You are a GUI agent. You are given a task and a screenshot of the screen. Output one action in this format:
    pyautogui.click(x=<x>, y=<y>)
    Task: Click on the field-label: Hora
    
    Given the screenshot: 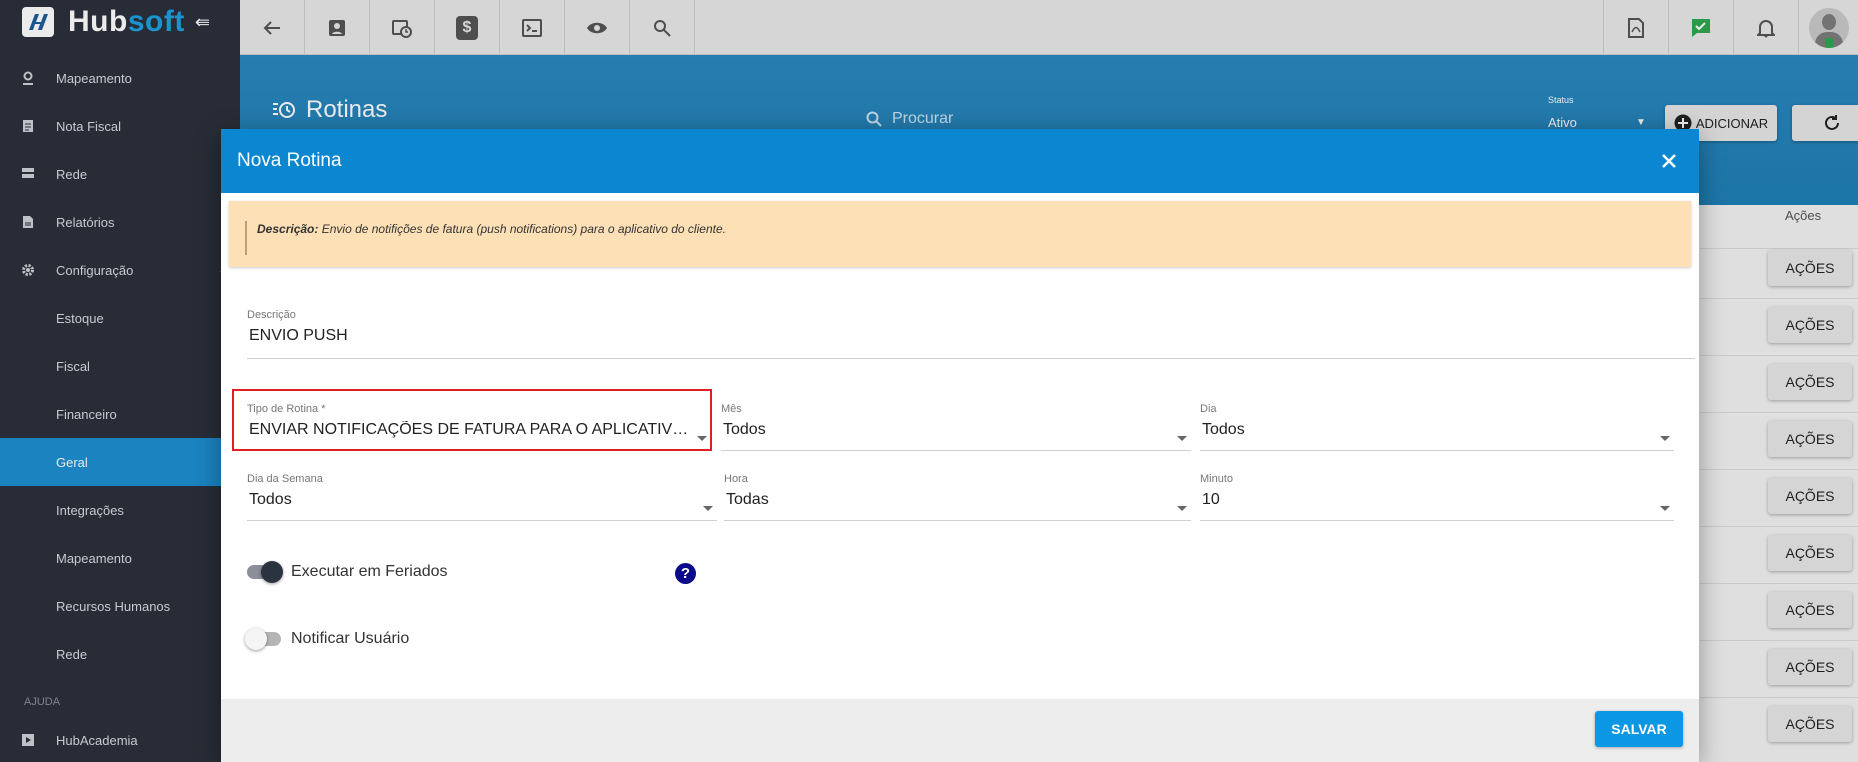 What is the action you would take?
    pyautogui.click(x=736, y=479)
    